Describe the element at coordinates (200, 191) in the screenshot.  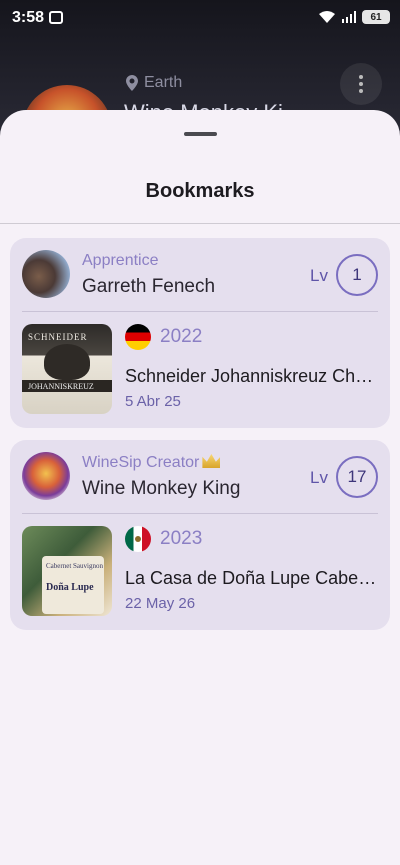
I see `sheet-title: Bookmarks` at that location.